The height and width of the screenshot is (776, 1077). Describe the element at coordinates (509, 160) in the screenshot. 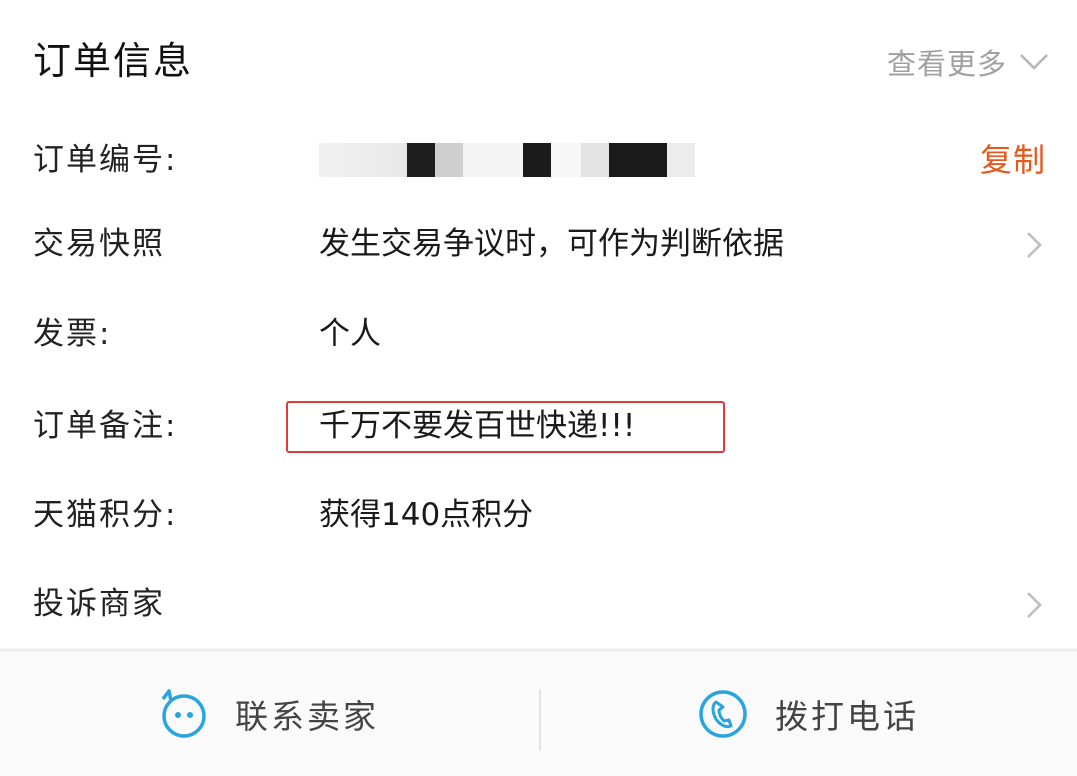

I see `order-number-obscured` at that location.